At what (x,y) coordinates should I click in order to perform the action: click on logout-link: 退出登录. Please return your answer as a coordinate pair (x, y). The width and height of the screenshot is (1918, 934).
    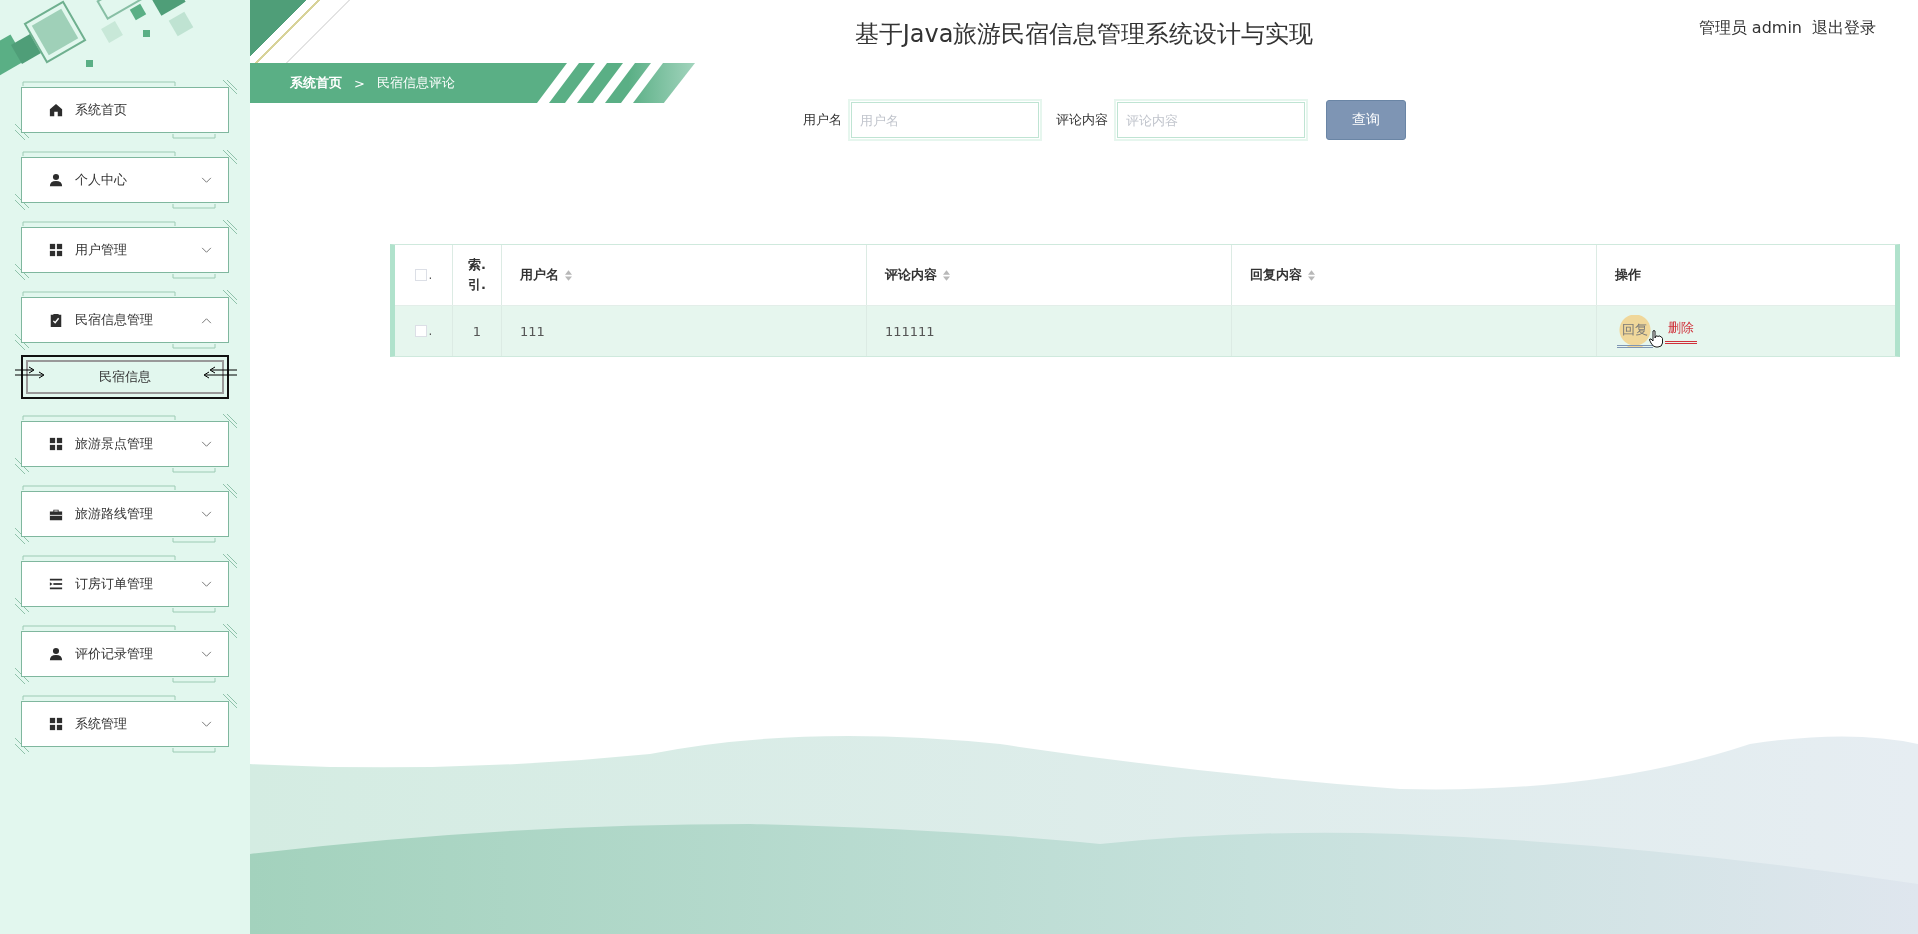
    Looking at the image, I should click on (1844, 28).